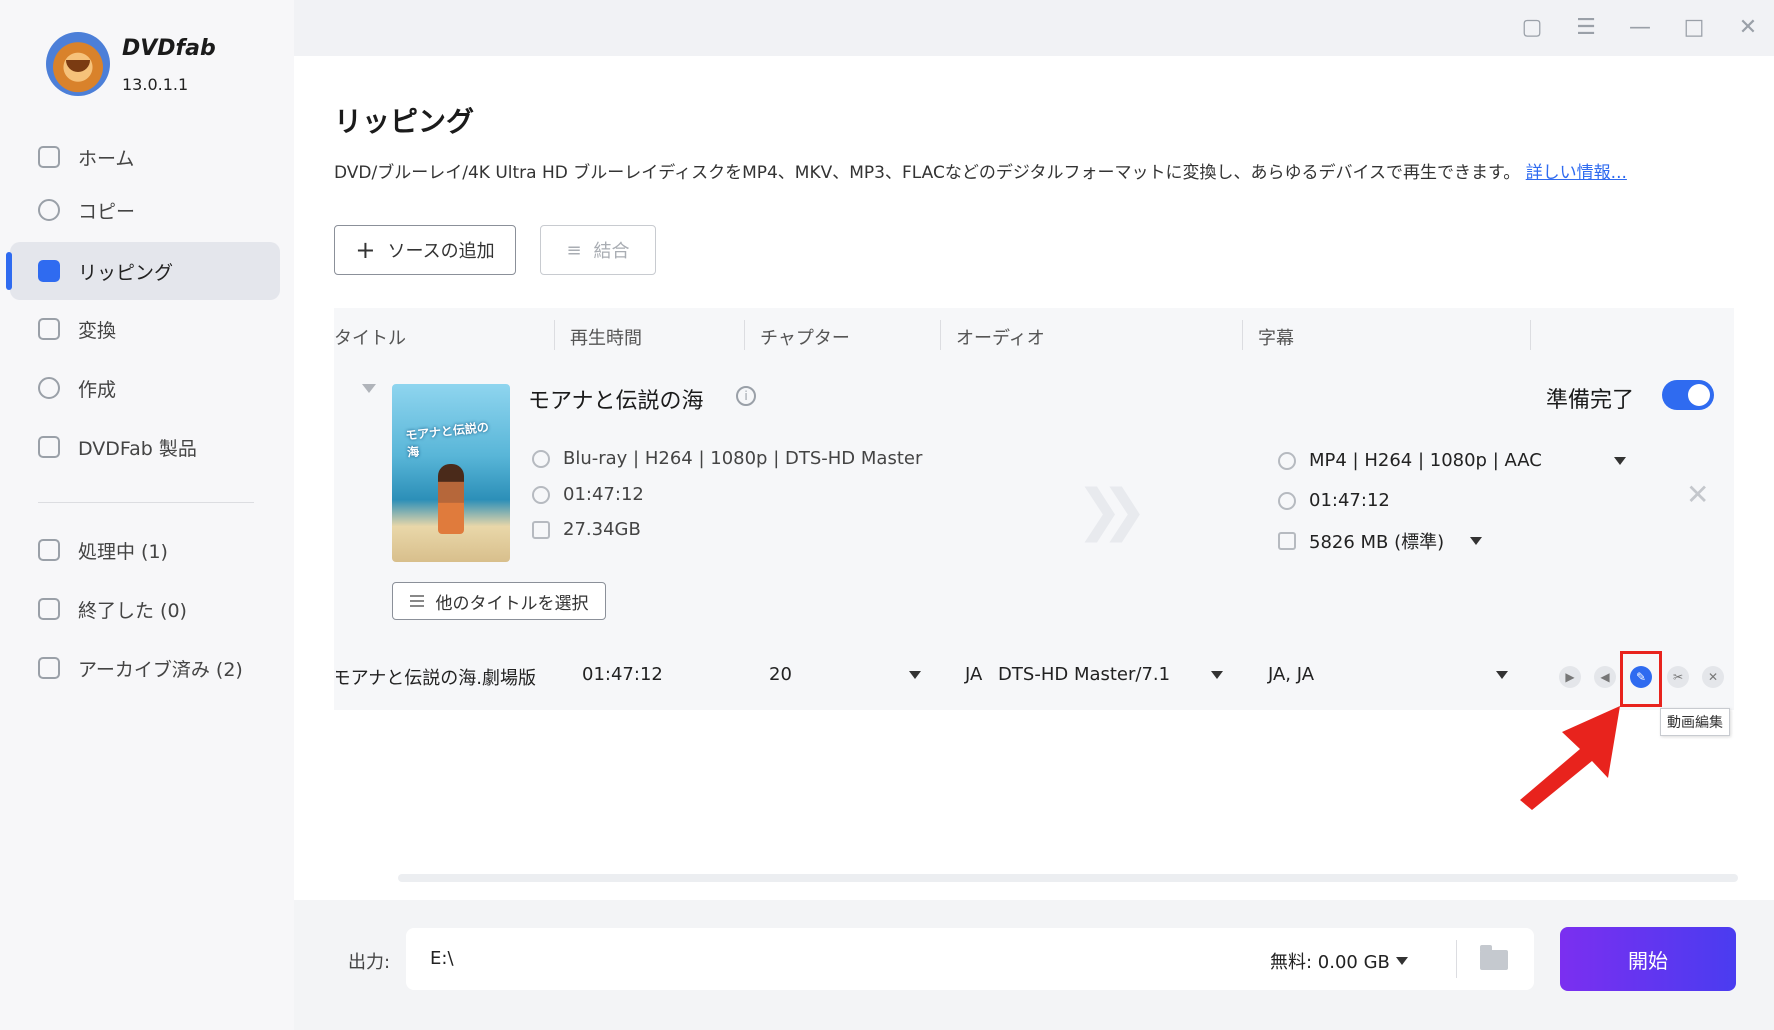 Image resolution: width=1774 pixels, height=1030 pixels. What do you see at coordinates (370, 338) in the screenshot?
I see `column-header-title: タイトル` at bounding box center [370, 338].